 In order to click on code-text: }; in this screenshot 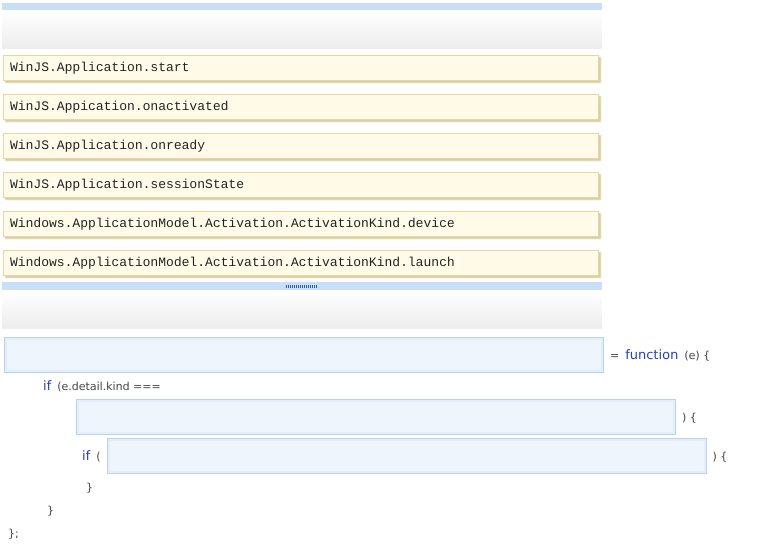, I will do `click(13, 533)`.